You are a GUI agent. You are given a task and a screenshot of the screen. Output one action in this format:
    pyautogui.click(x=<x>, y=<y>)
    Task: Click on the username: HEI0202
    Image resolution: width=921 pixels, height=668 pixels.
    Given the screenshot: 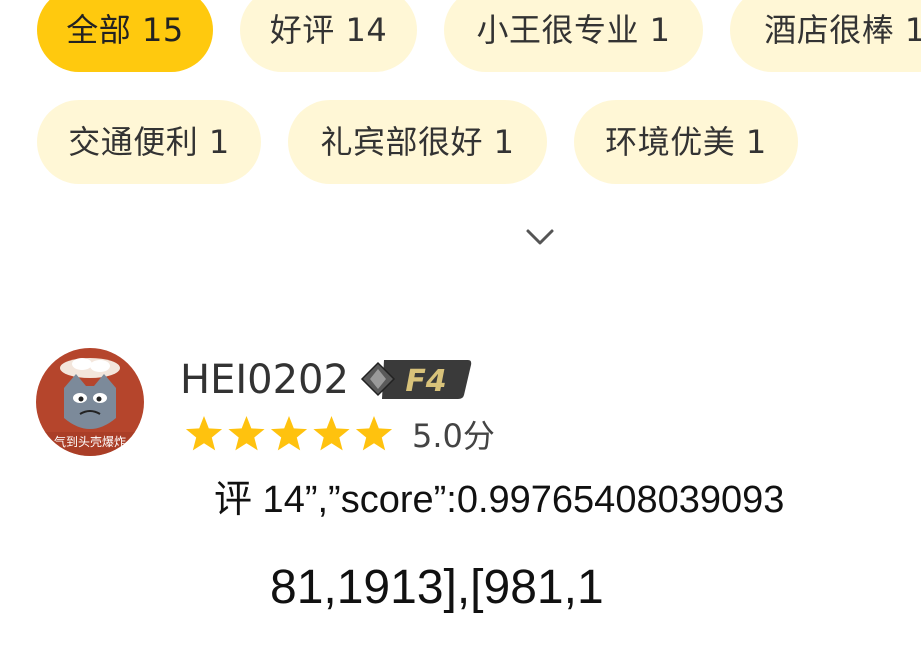 What is the action you would take?
    pyautogui.click(x=264, y=380)
    